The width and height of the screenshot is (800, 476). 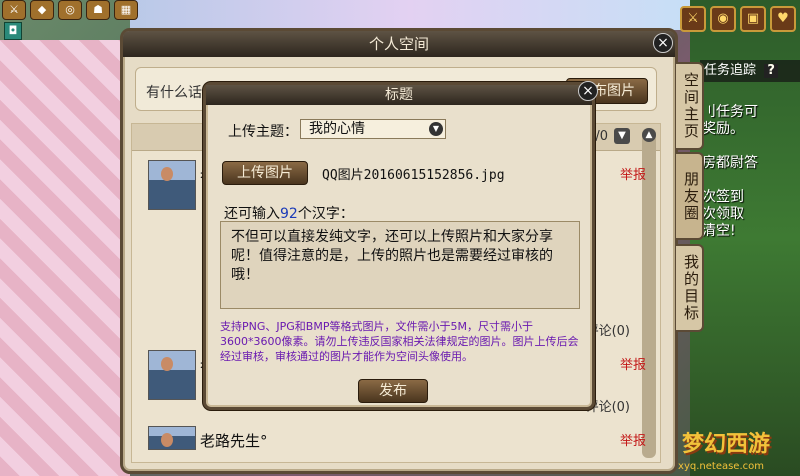 What do you see at coordinates (753, 19) in the screenshot?
I see `chest-icon: ▣` at bounding box center [753, 19].